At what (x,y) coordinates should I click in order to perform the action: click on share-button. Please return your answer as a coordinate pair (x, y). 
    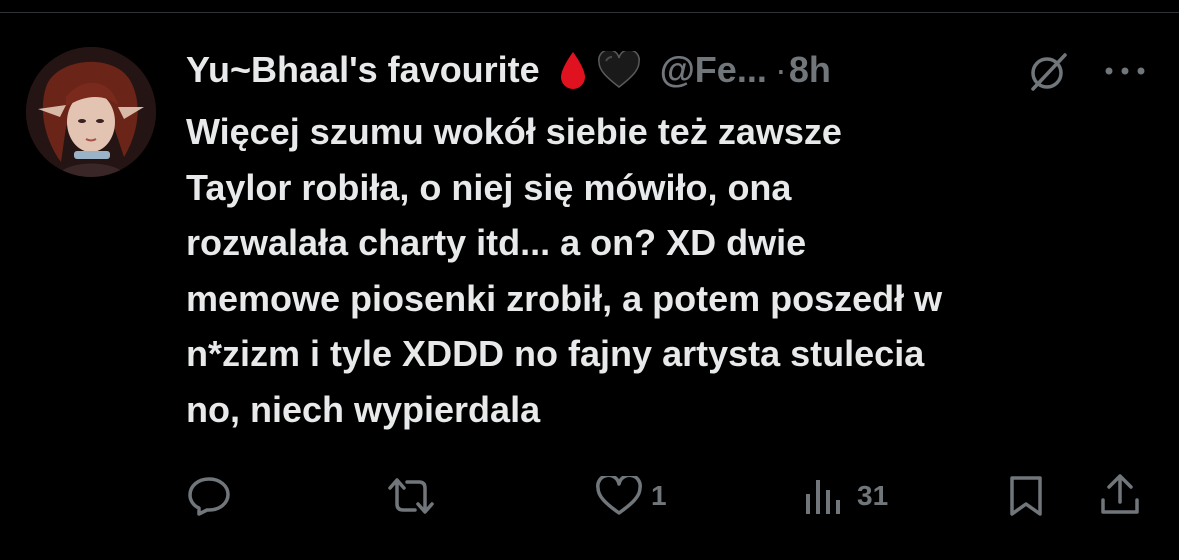
    Looking at the image, I should click on (1120, 495).